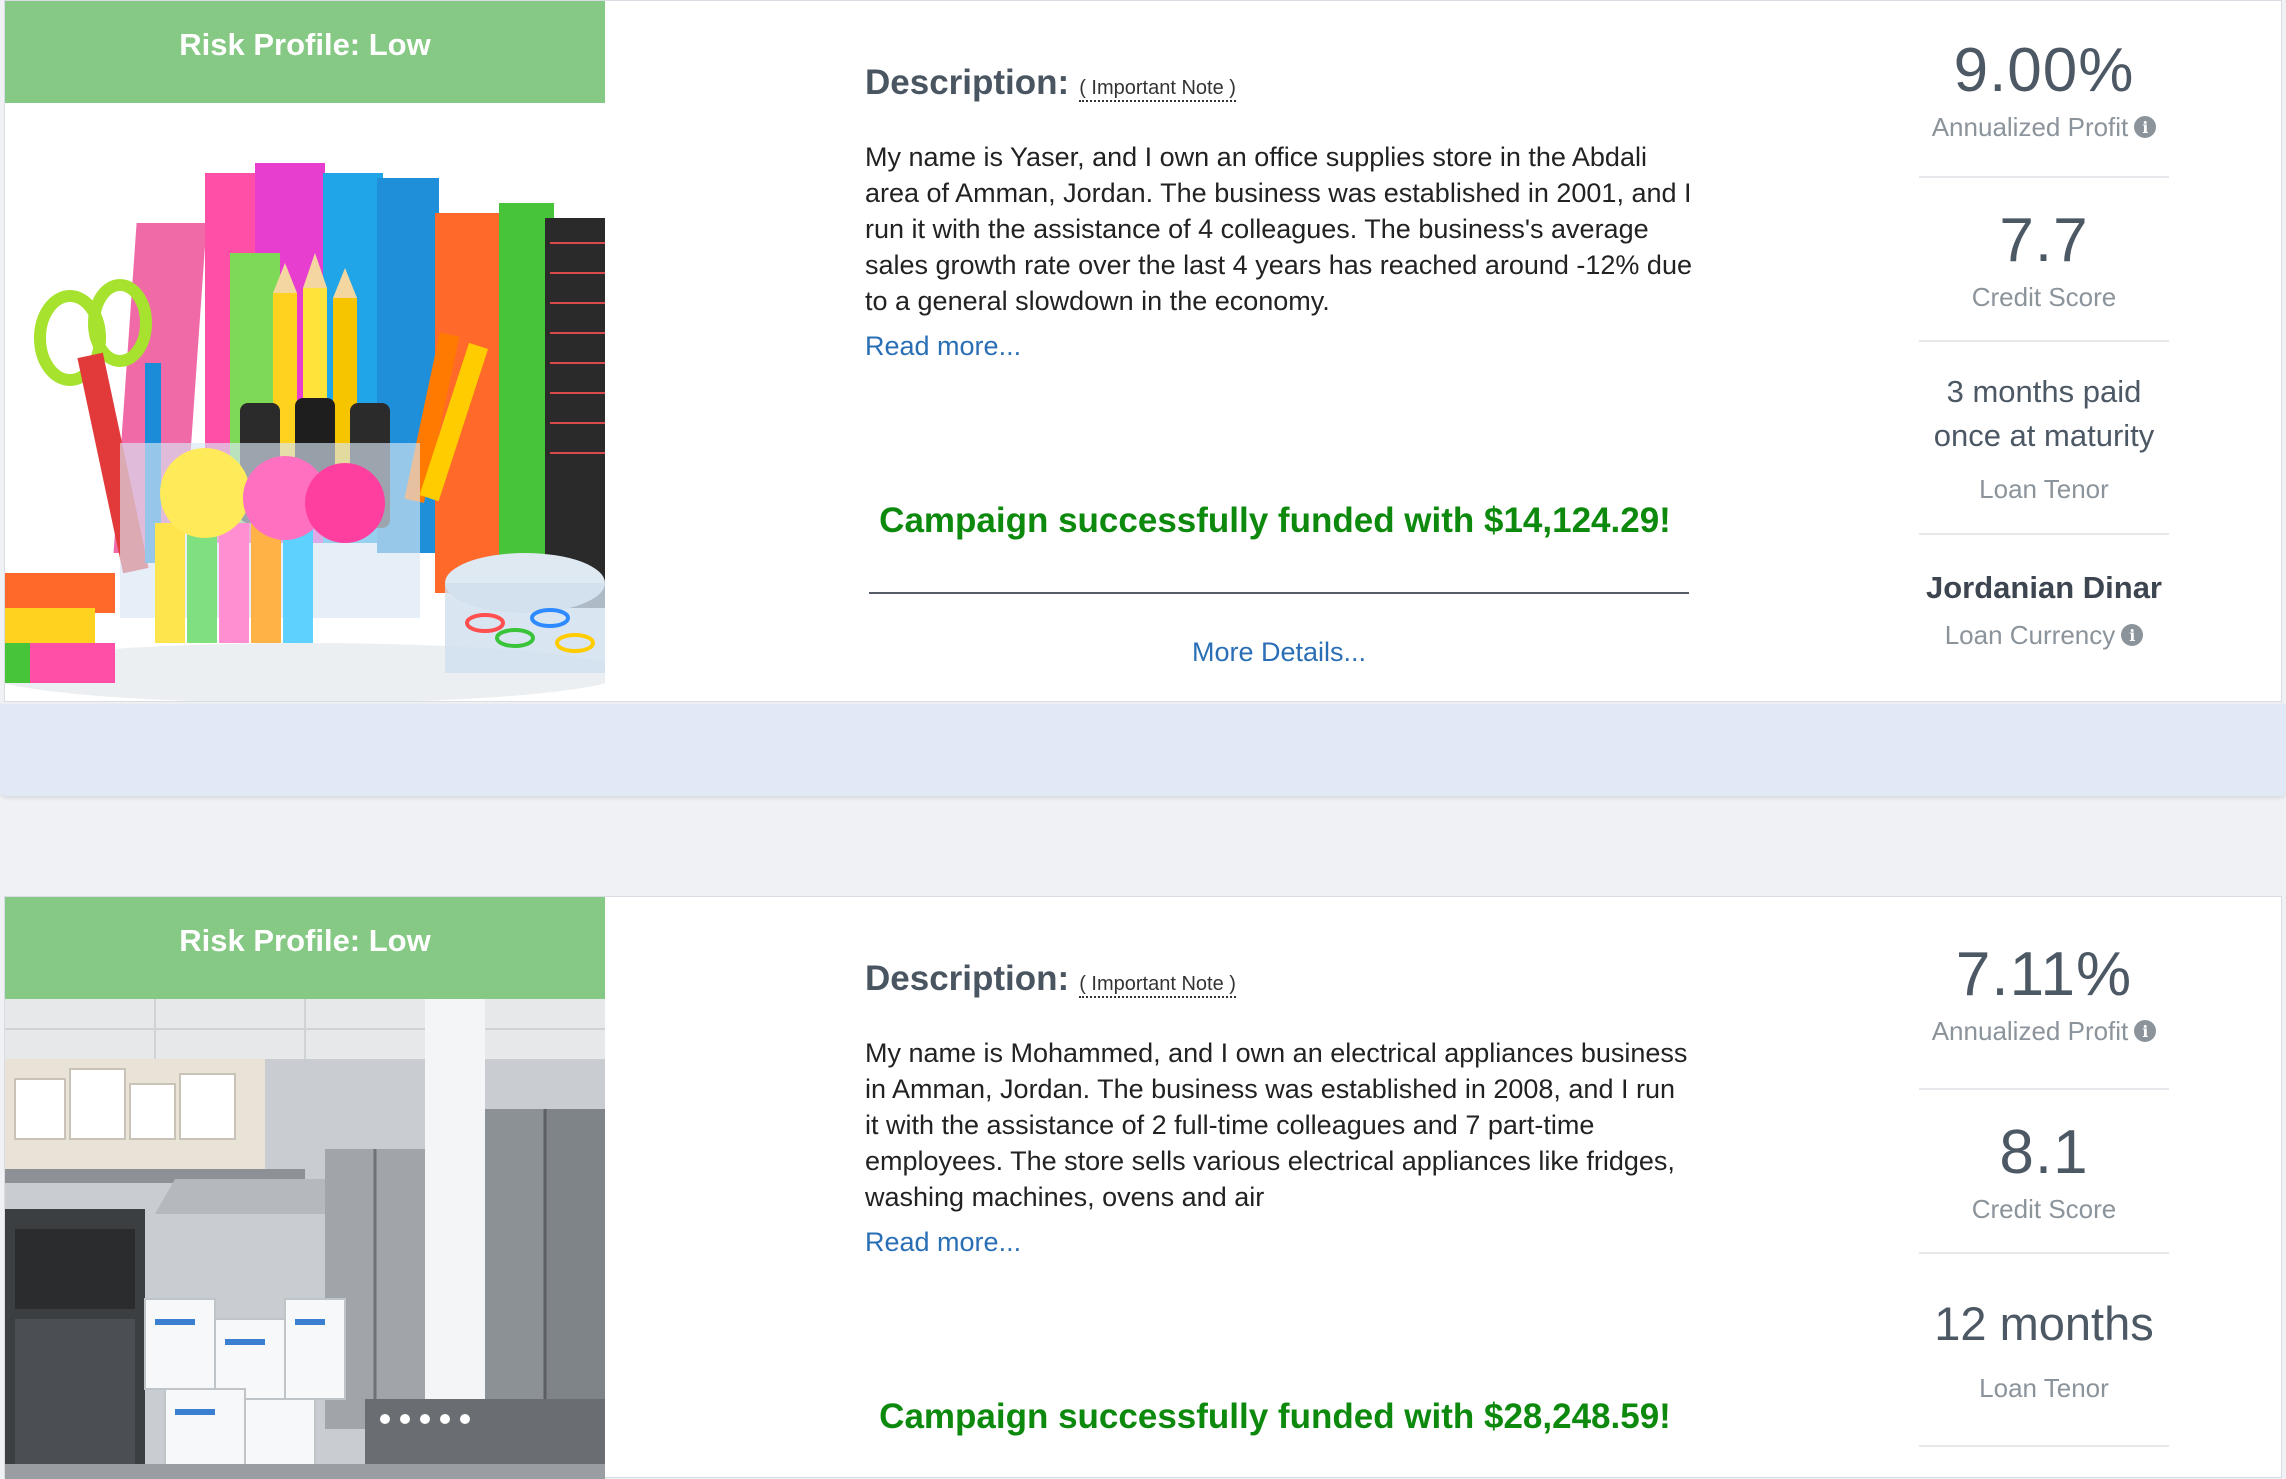 The height and width of the screenshot is (1479, 2286). What do you see at coordinates (2030, 634) in the screenshot?
I see `loan-currency-label: Loan Currency` at bounding box center [2030, 634].